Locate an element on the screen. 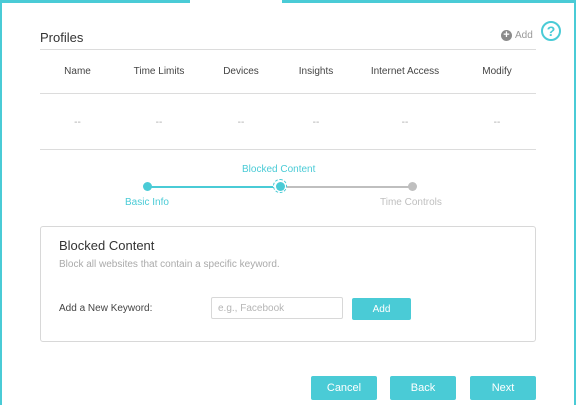 This screenshot has height=405, width=576. help-icon: ? is located at coordinates (551, 31).